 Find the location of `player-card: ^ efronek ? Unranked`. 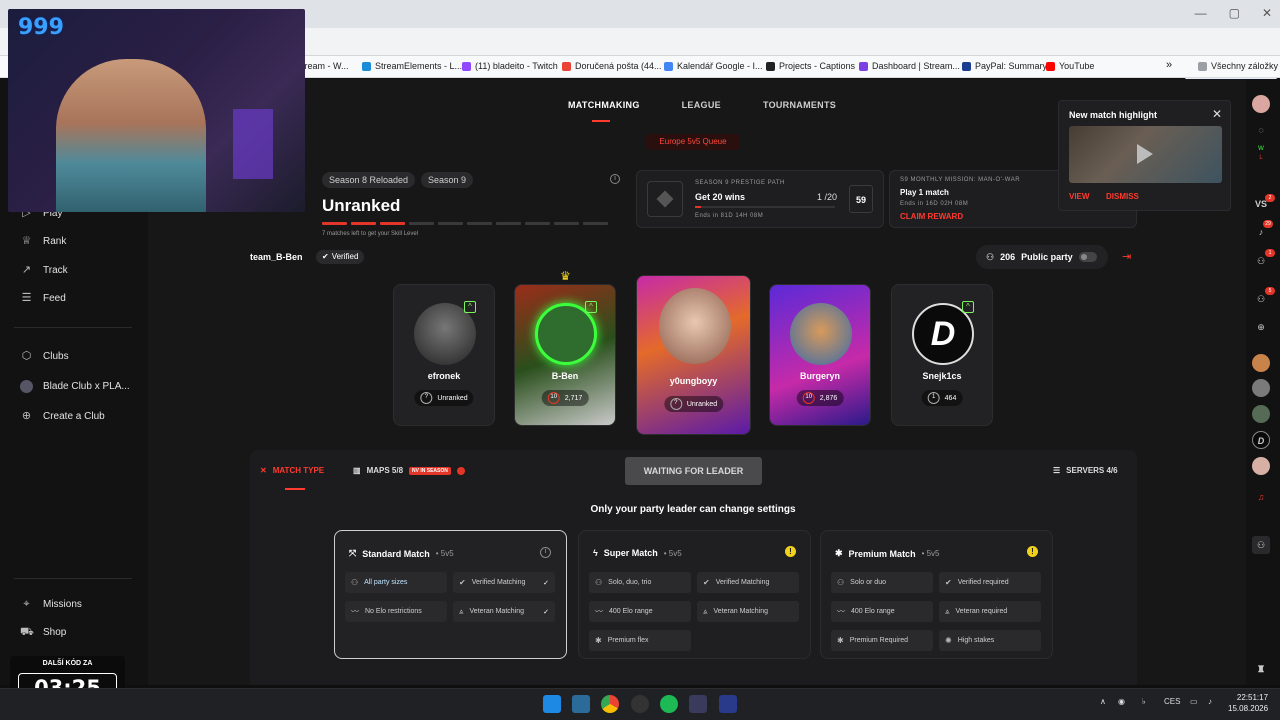

player-card: ^ efronek ? Unranked is located at coordinates (444, 355).